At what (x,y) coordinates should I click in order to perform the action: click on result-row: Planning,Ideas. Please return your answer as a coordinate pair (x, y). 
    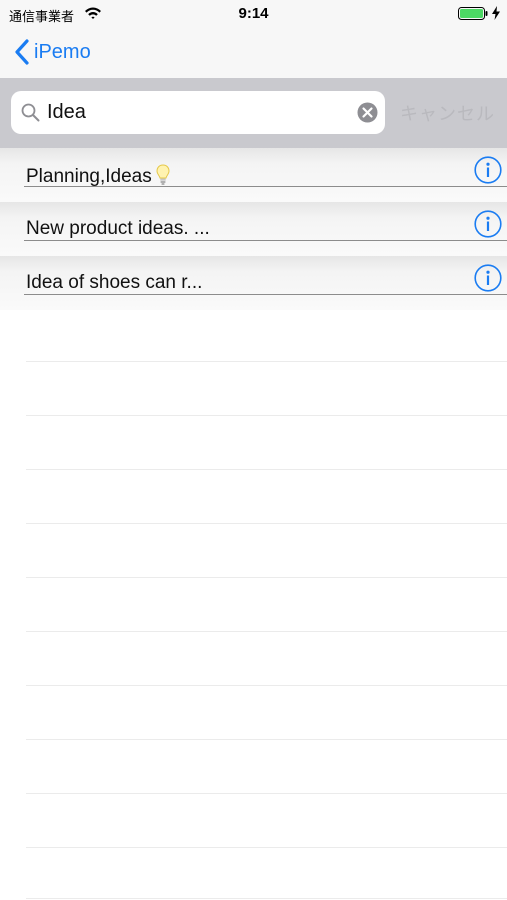
    Looking at the image, I should click on (253, 175).